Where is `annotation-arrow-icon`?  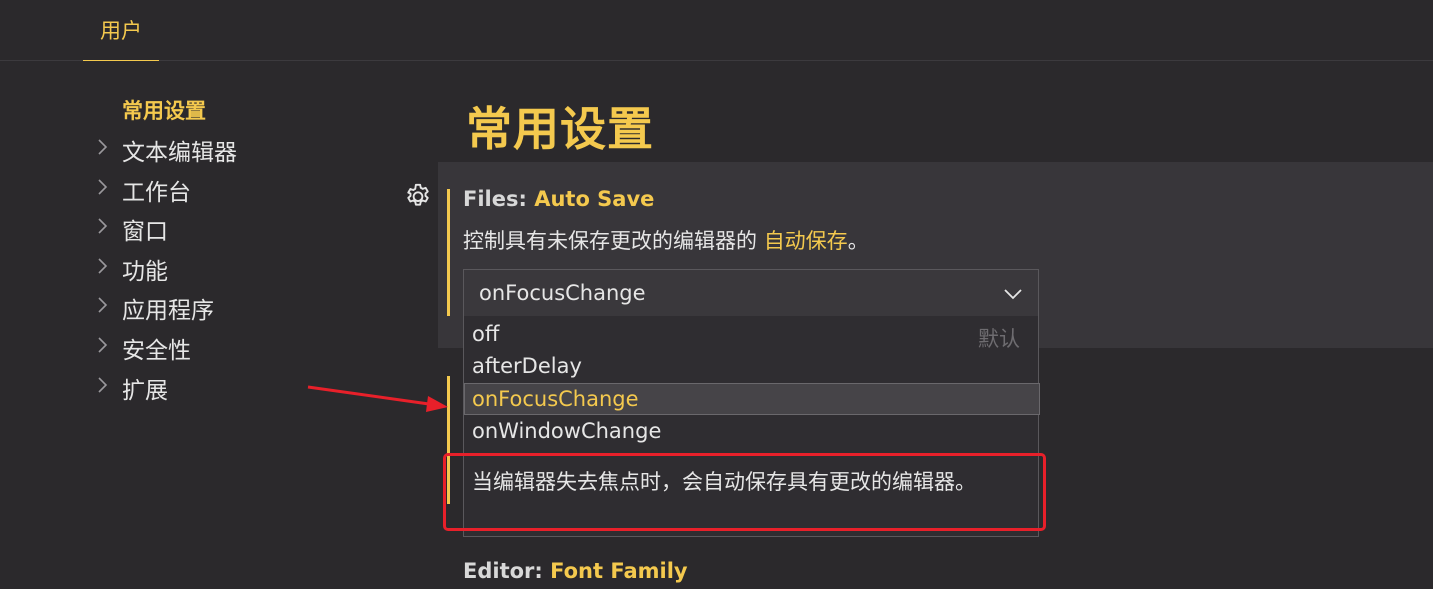 annotation-arrow-icon is located at coordinates (377, 398).